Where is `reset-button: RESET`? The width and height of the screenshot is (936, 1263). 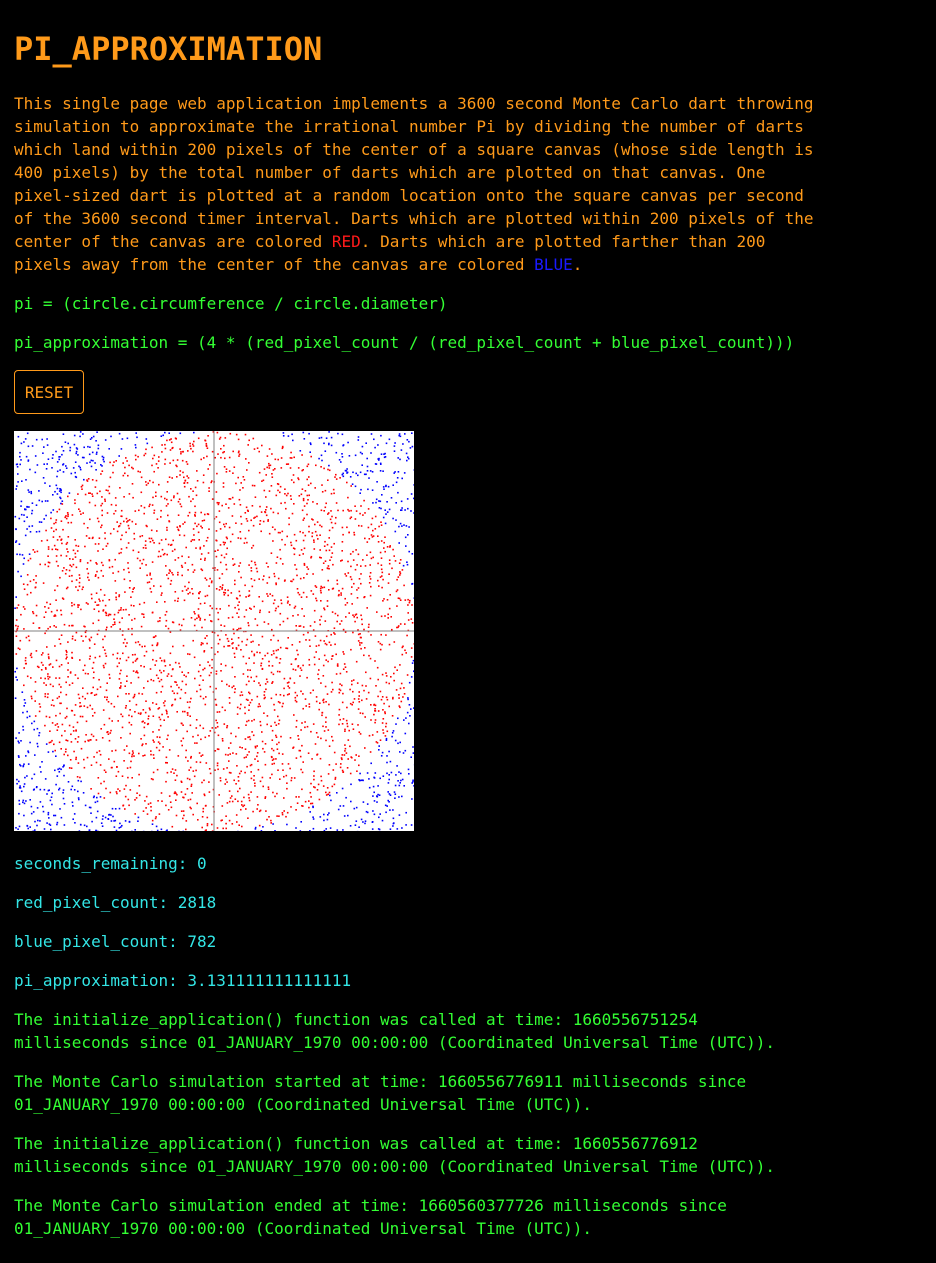
reset-button: RESET is located at coordinates (49, 392).